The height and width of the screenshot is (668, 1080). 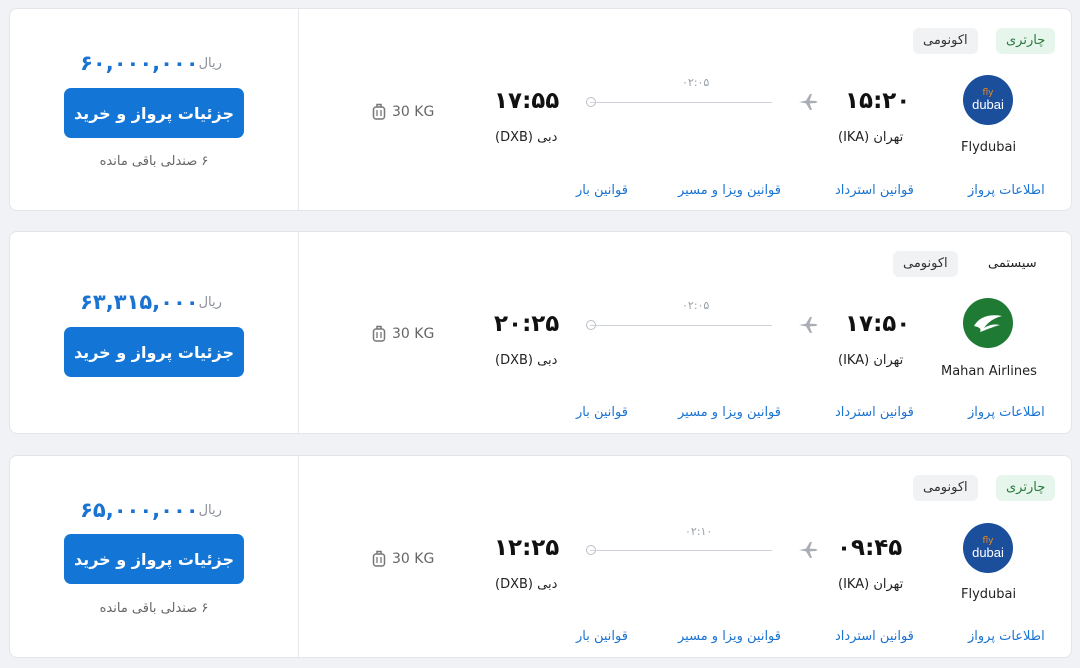 I want to click on departure-time: ۱۷:۵۰, so click(x=878, y=324).